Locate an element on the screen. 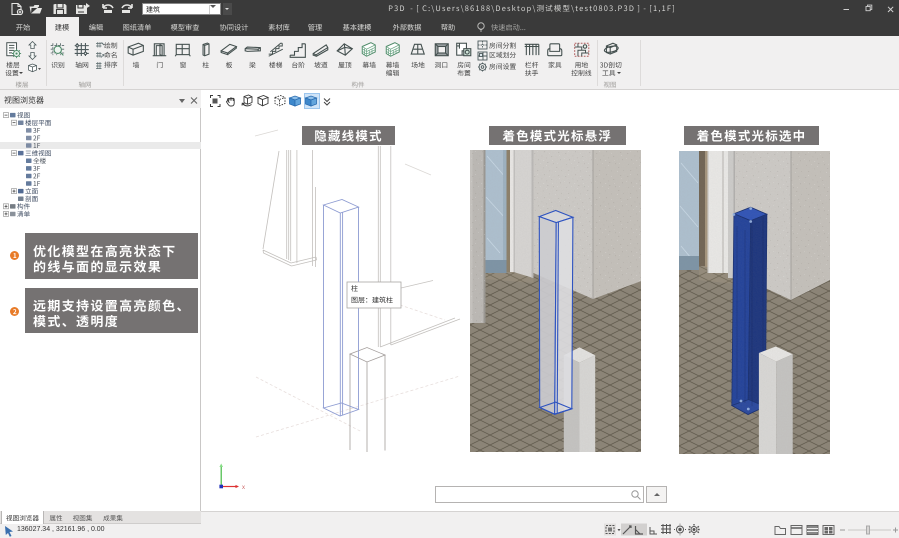 The height and width of the screenshot is (538, 899). svg-text: x is located at coordinates (243, 488).